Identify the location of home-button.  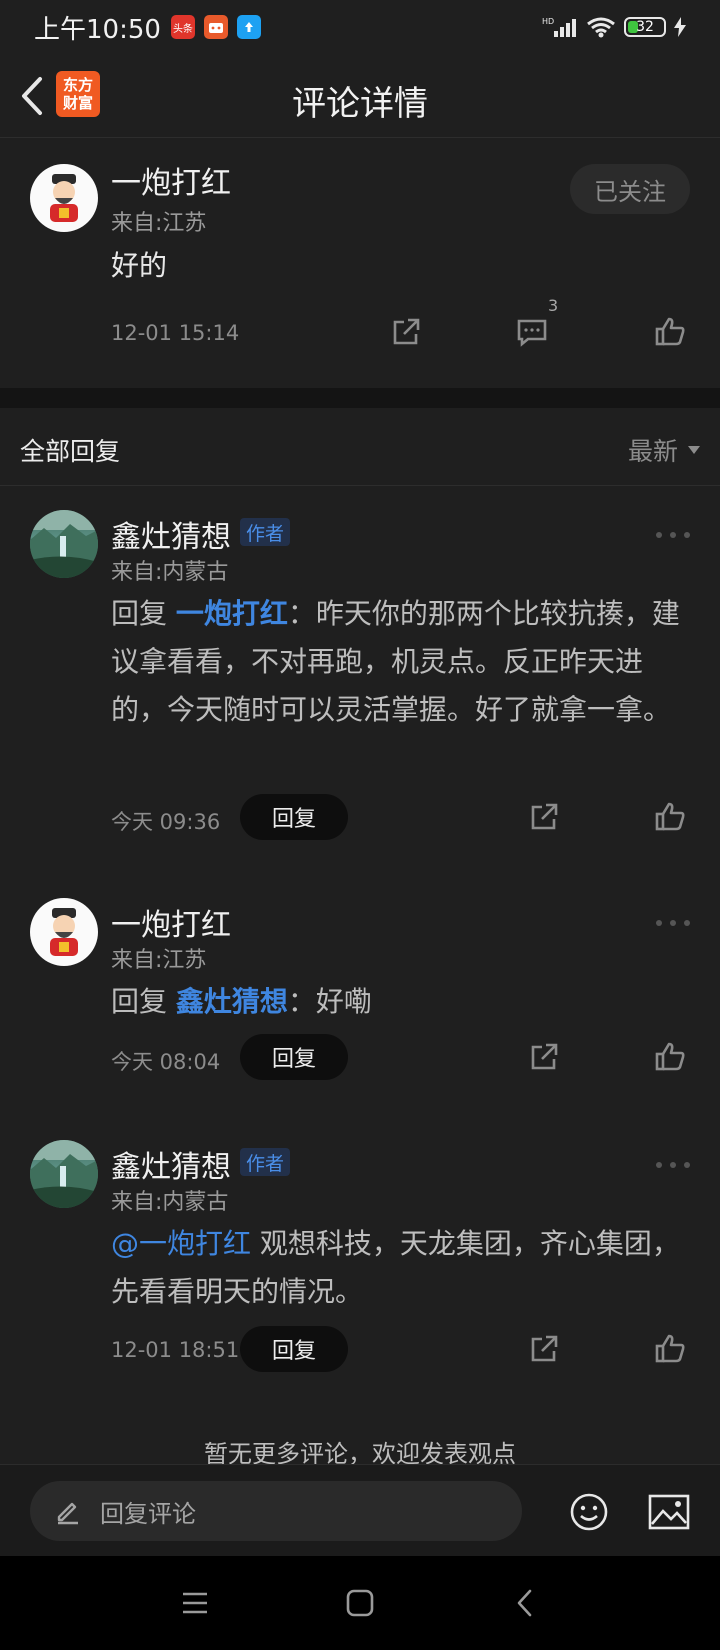
(360, 1603).